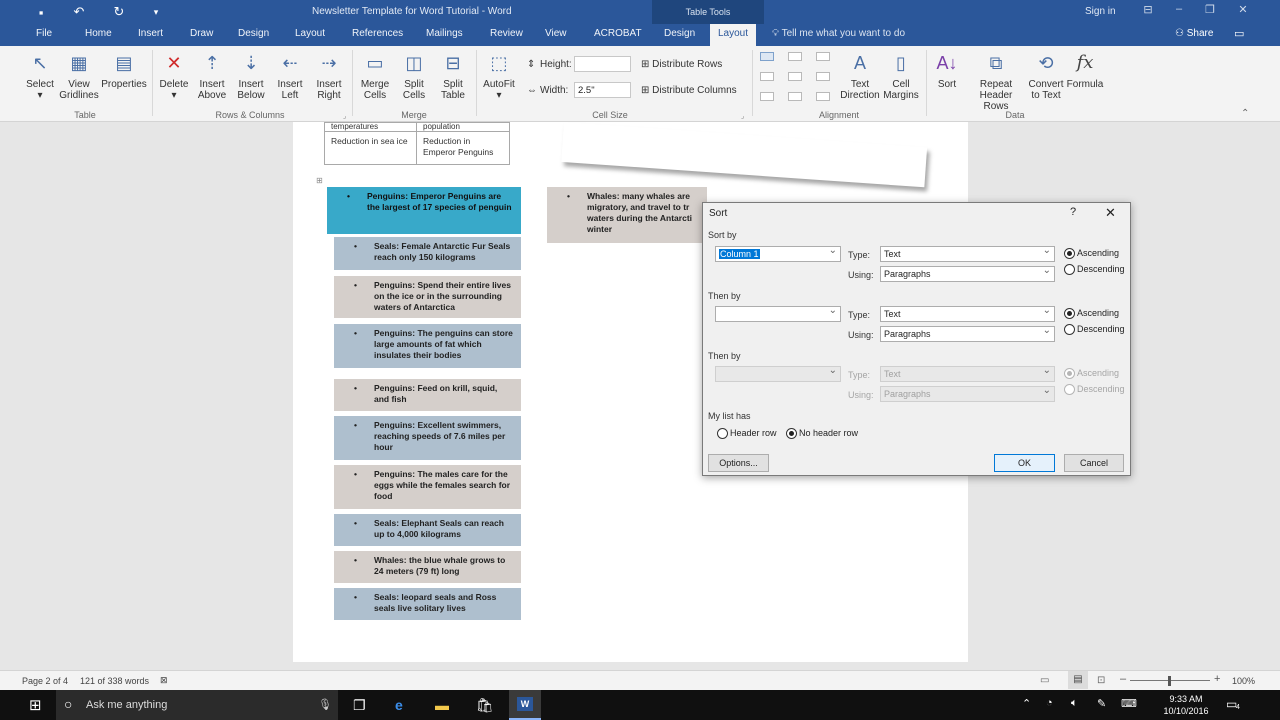  I want to click on no-header-row-radio: No header row, so click(822, 433).